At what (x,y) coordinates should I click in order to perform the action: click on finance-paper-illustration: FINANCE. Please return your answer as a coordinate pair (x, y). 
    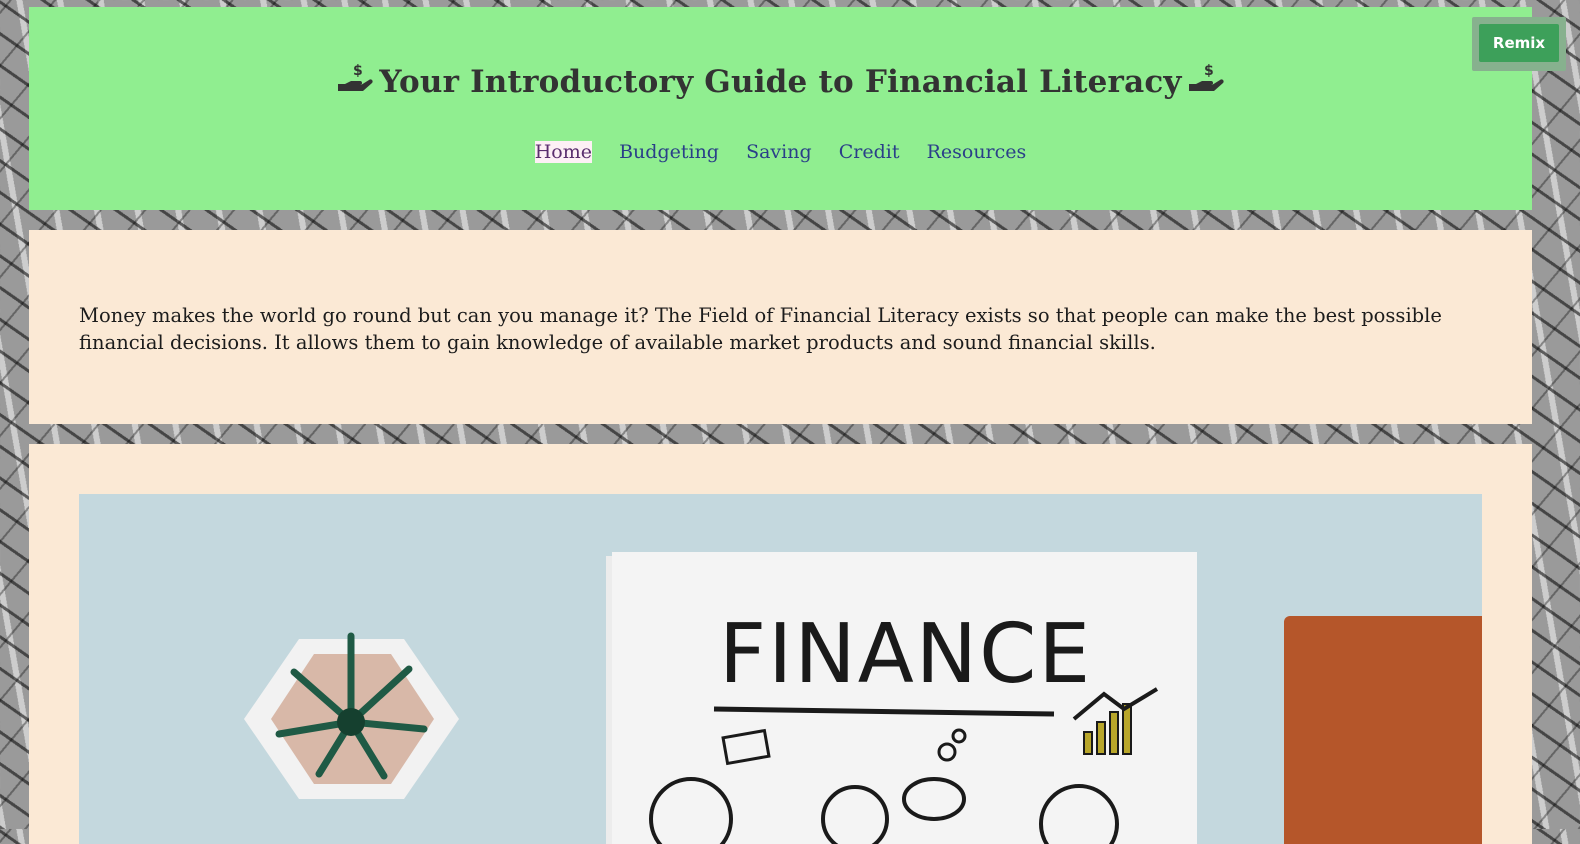
    Looking at the image, I should click on (901, 698).